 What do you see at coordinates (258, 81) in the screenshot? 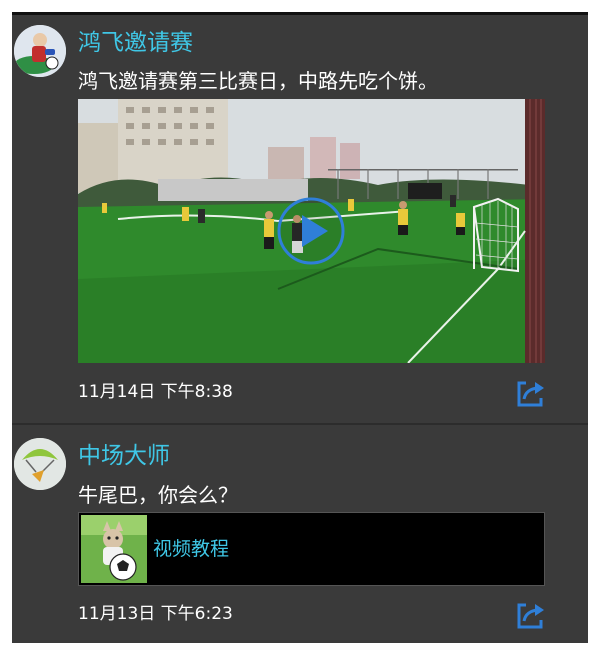
I see `post-text: 鸿飞邀请赛第三比赛日，中路先吃个饼。` at bounding box center [258, 81].